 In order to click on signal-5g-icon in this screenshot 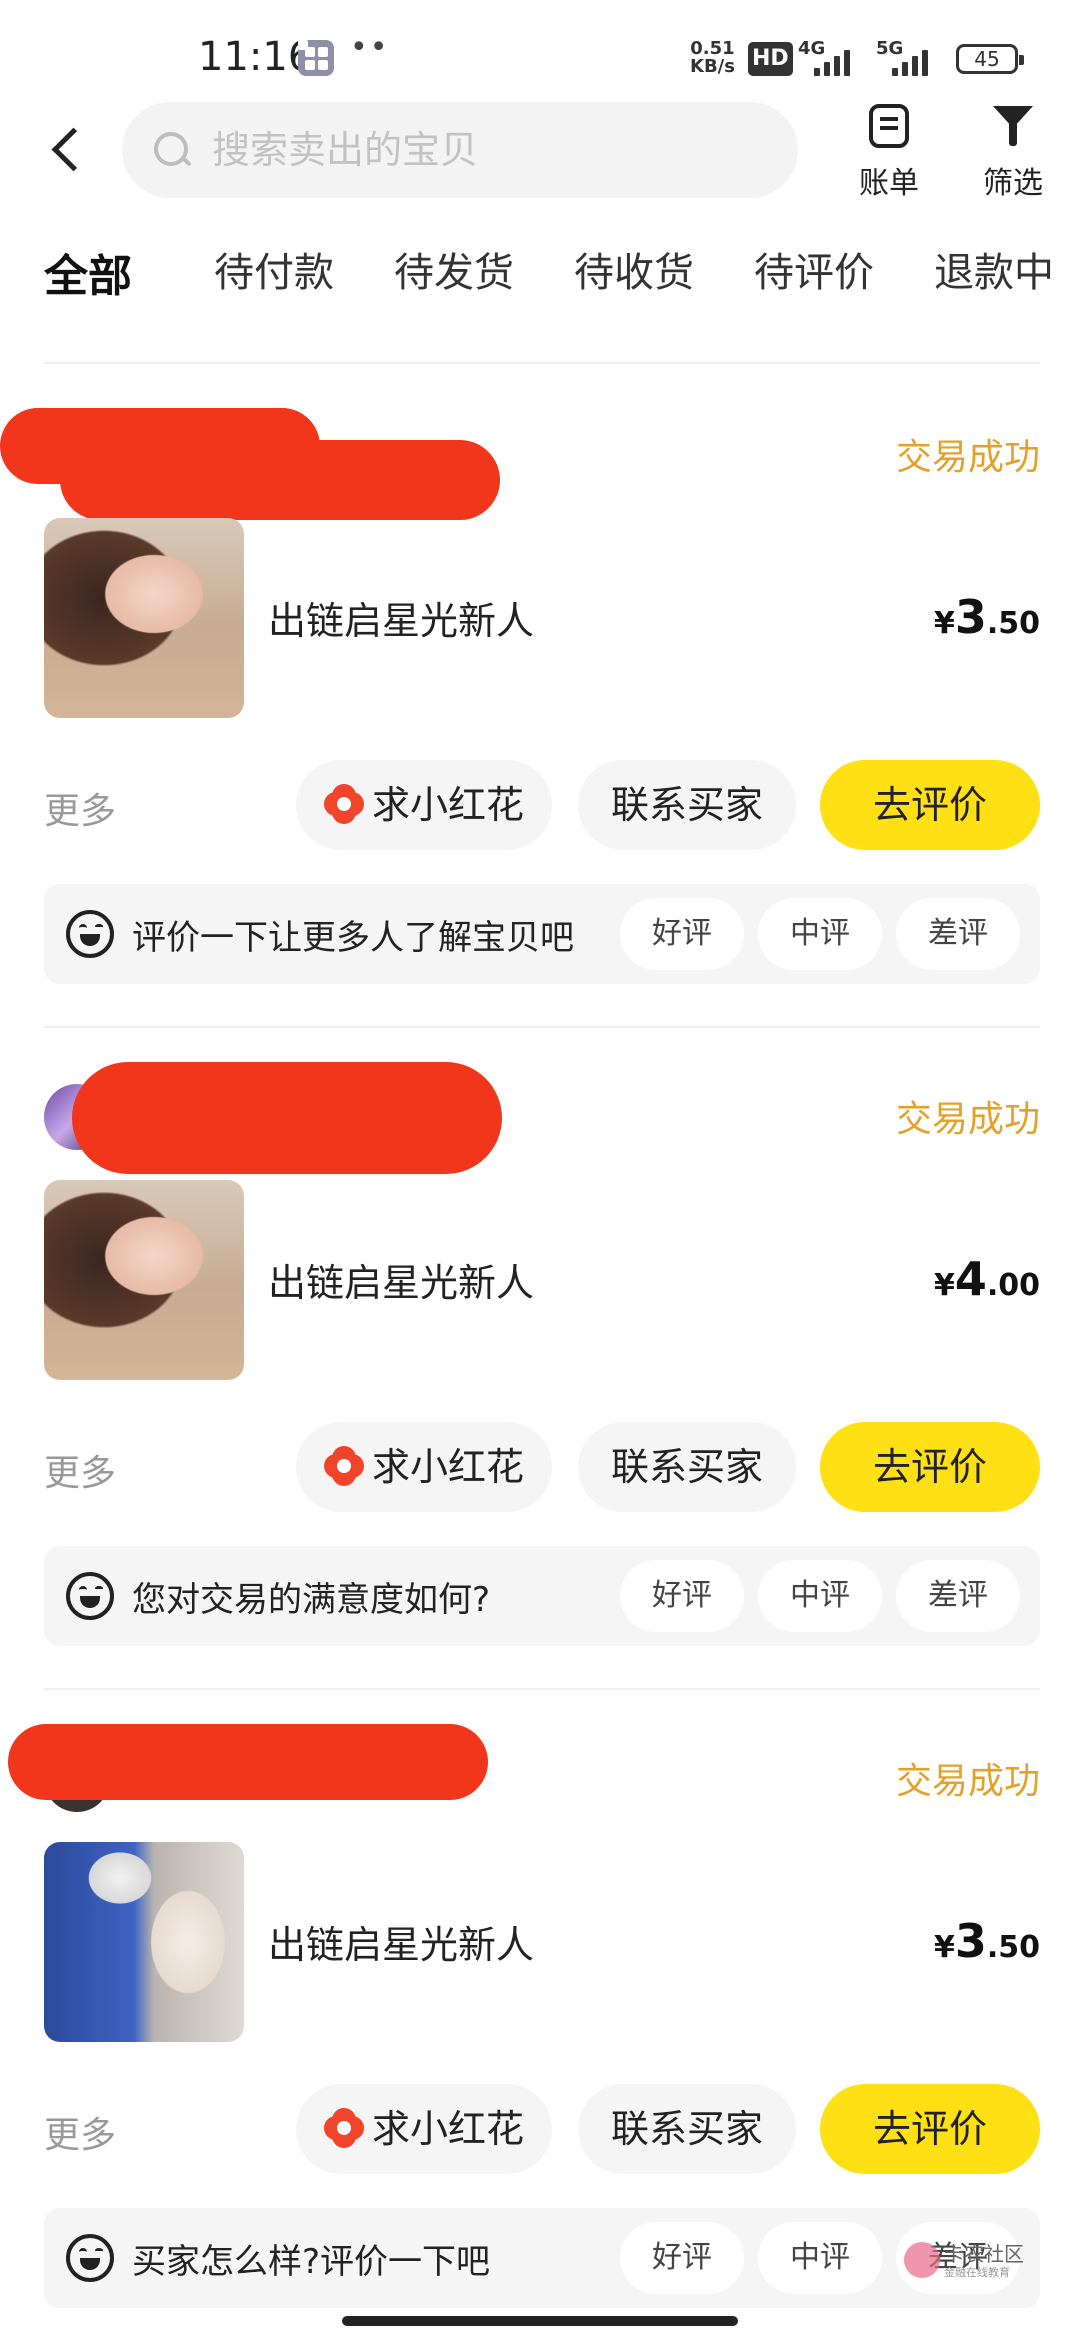, I will do `click(916, 61)`.